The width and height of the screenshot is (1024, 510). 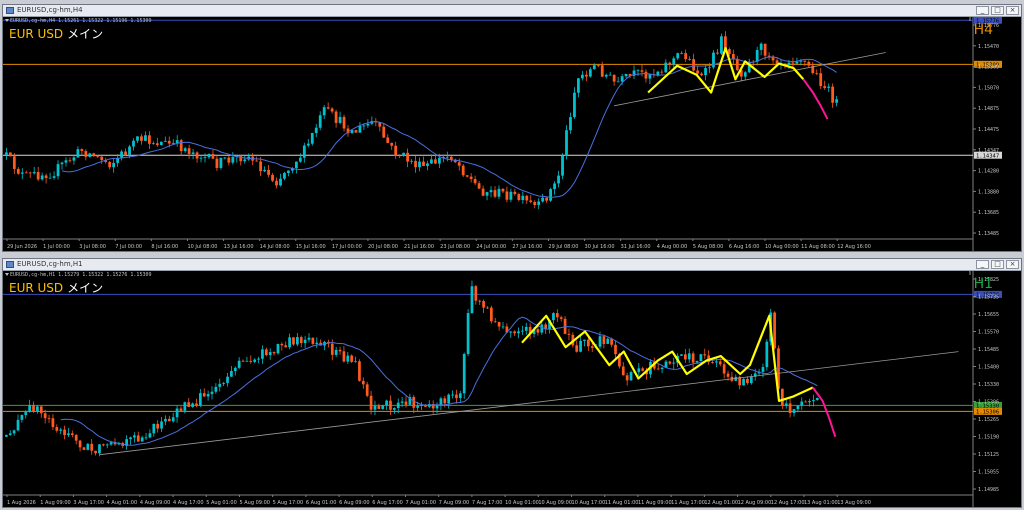 I want to click on y-tick-label: 1.15735, so click(x=988, y=298).